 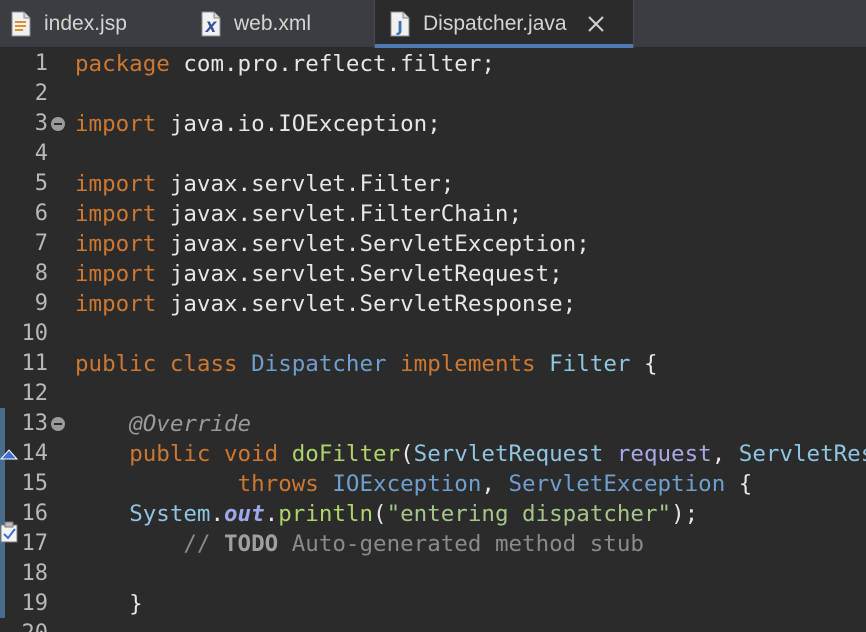 I want to click on code-line: import javax.servlet.FilterChain;, so click(x=298, y=214).